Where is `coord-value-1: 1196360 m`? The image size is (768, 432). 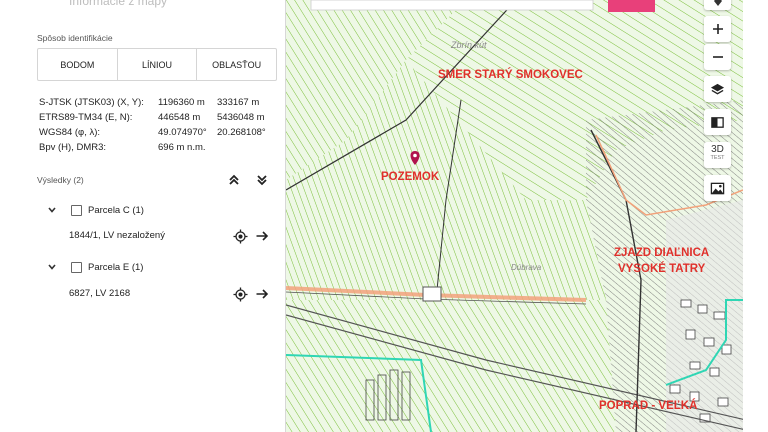 coord-value-1: 1196360 m is located at coordinates (181, 102).